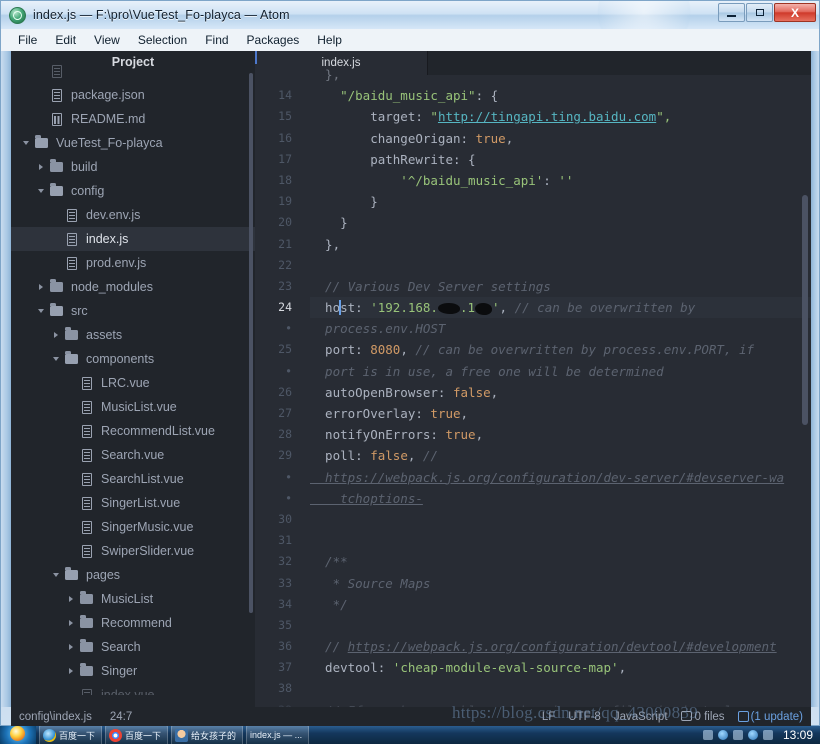  What do you see at coordinates (560, 667) in the screenshot?
I see `code-line: devtool: 'cheap-module-eval-source-map',` at bounding box center [560, 667].